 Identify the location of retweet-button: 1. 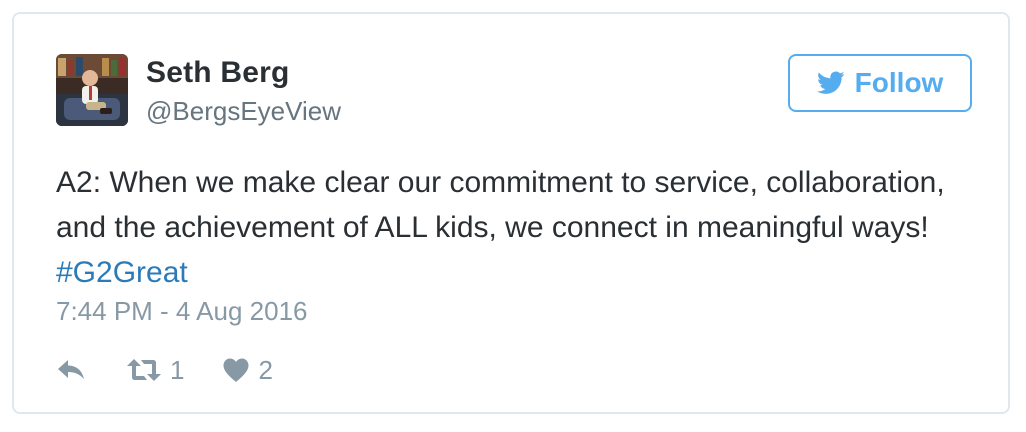
(155, 370).